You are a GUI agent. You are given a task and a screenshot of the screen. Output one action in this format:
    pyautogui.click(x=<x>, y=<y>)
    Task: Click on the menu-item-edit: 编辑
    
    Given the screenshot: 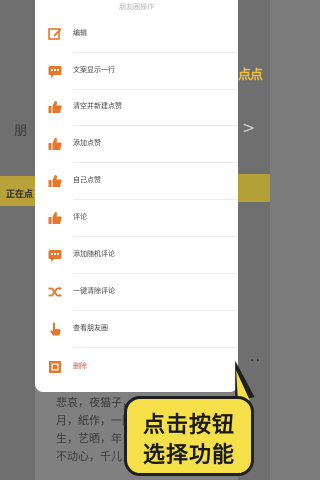 What is the action you would take?
    pyautogui.click(x=136, y=35)
    